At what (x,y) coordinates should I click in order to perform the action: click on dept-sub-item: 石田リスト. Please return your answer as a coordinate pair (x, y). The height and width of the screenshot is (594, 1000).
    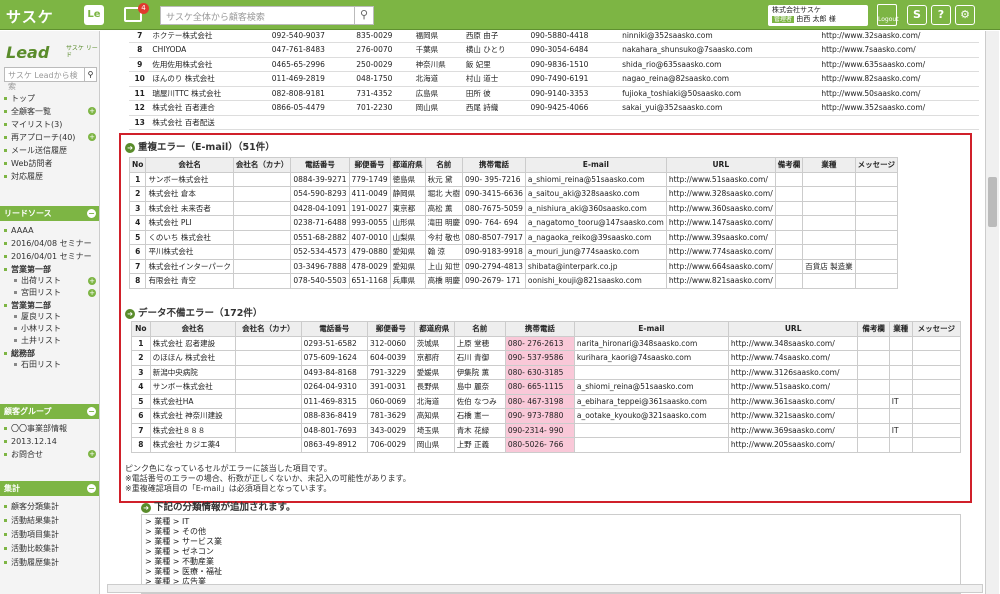
    Looking at the image, I should click on (49, 365).